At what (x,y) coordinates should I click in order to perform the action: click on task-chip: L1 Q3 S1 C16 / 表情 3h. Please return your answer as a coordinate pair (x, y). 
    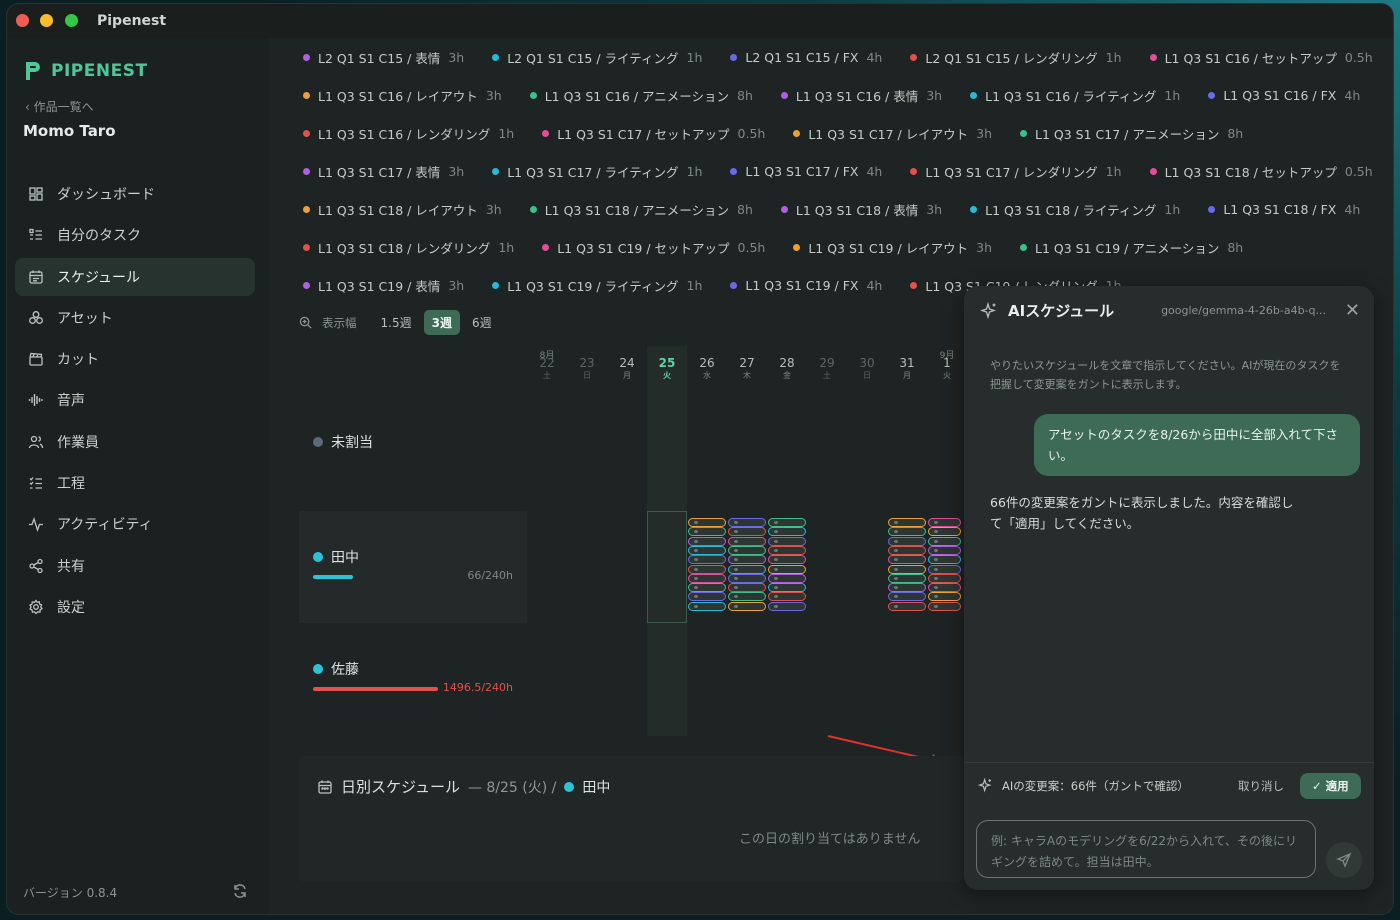
    Looking at the image, I should click on (861, 95).